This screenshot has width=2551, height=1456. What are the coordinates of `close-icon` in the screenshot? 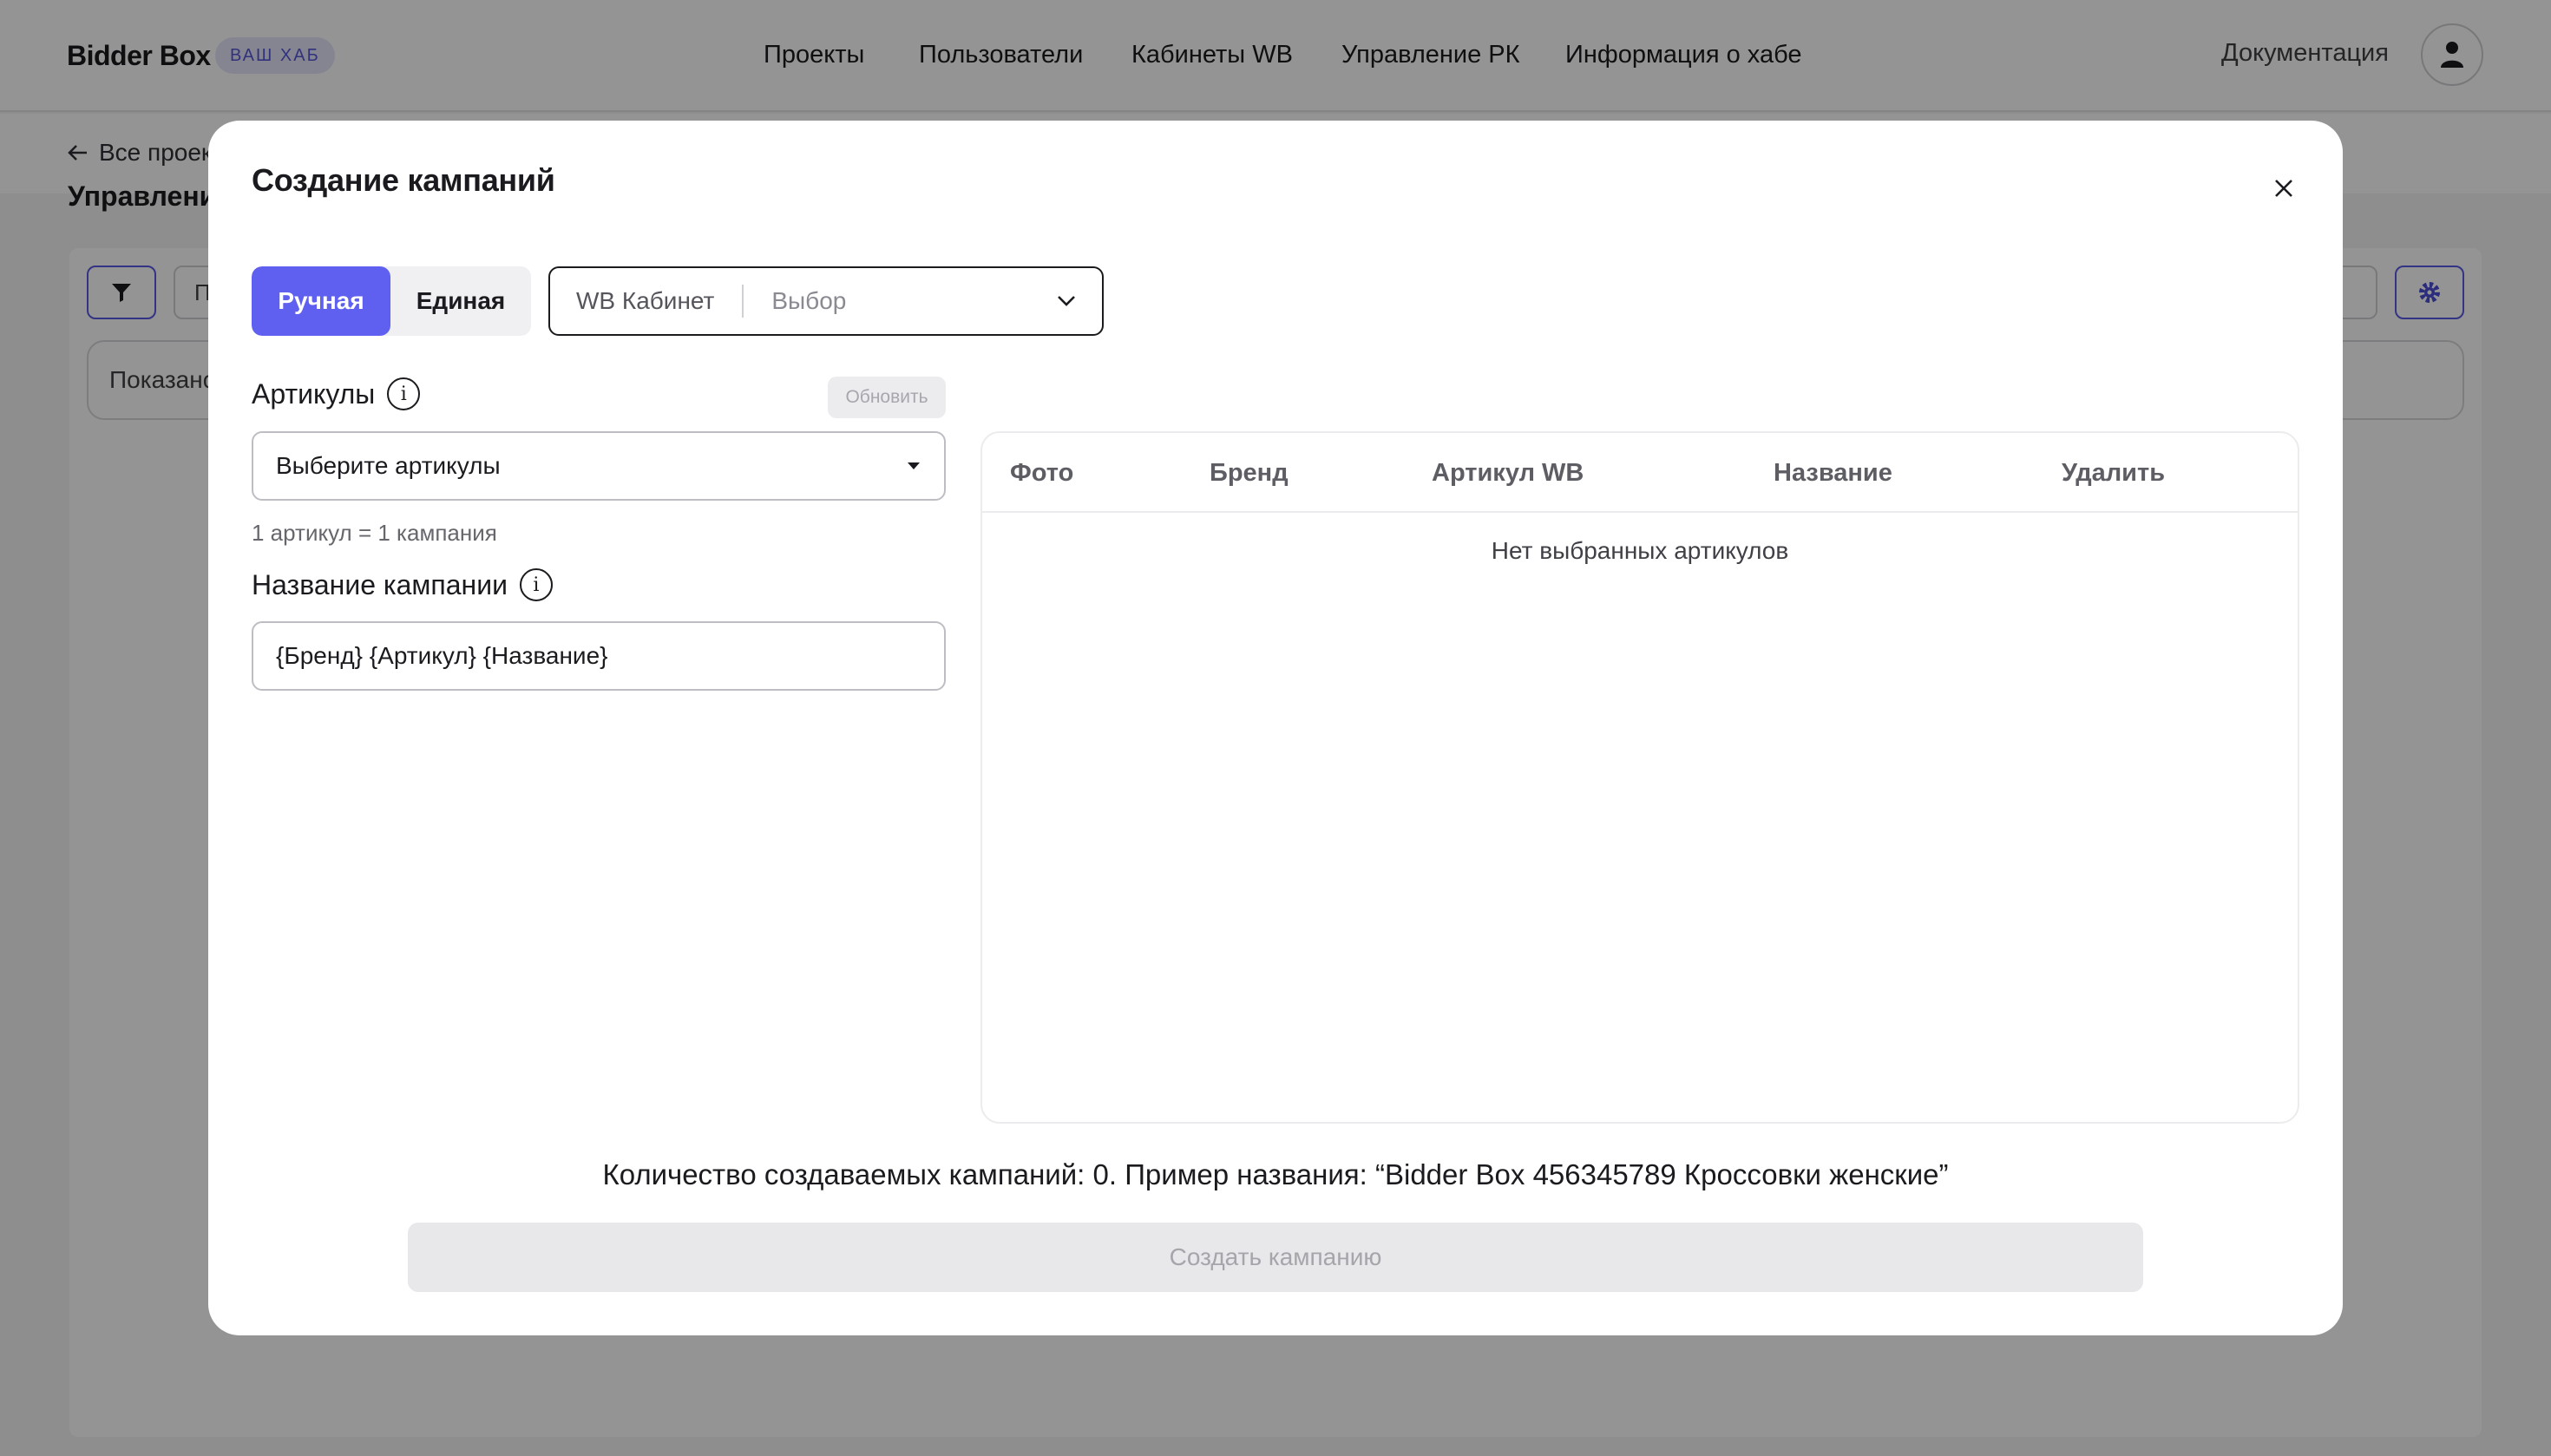 It's located at (2284, 188).